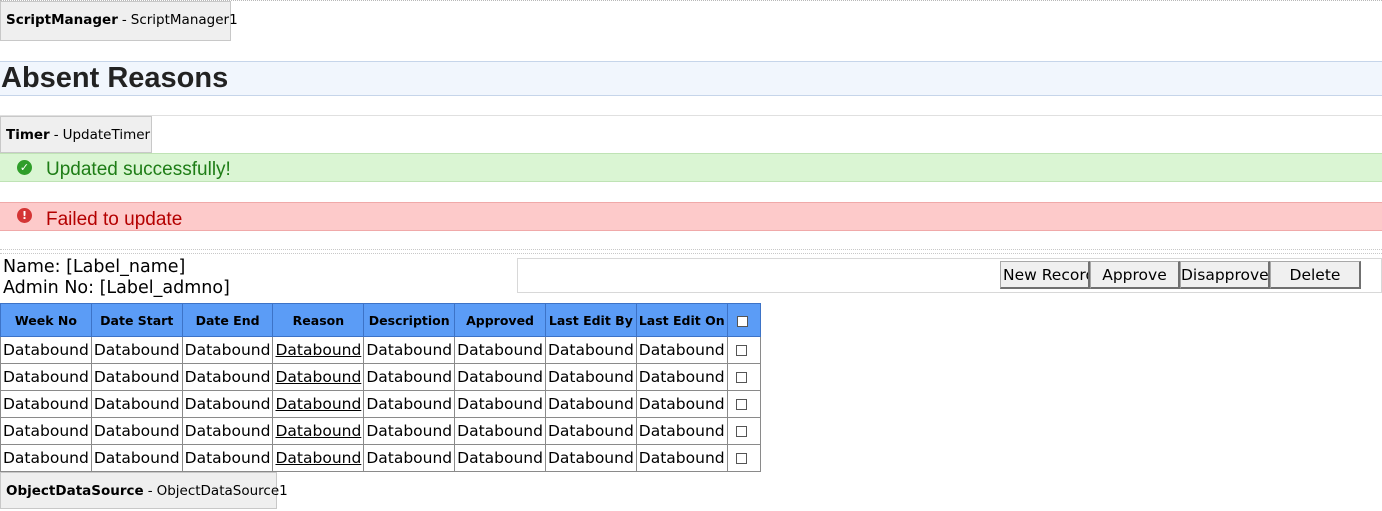 Image resolution: width=1382 pixels, height=511 pixels. What do you see at coordinates (138, 169) in the screenshot?
I see `success-message: Updated successfully!` at bounding box center [138, 169].